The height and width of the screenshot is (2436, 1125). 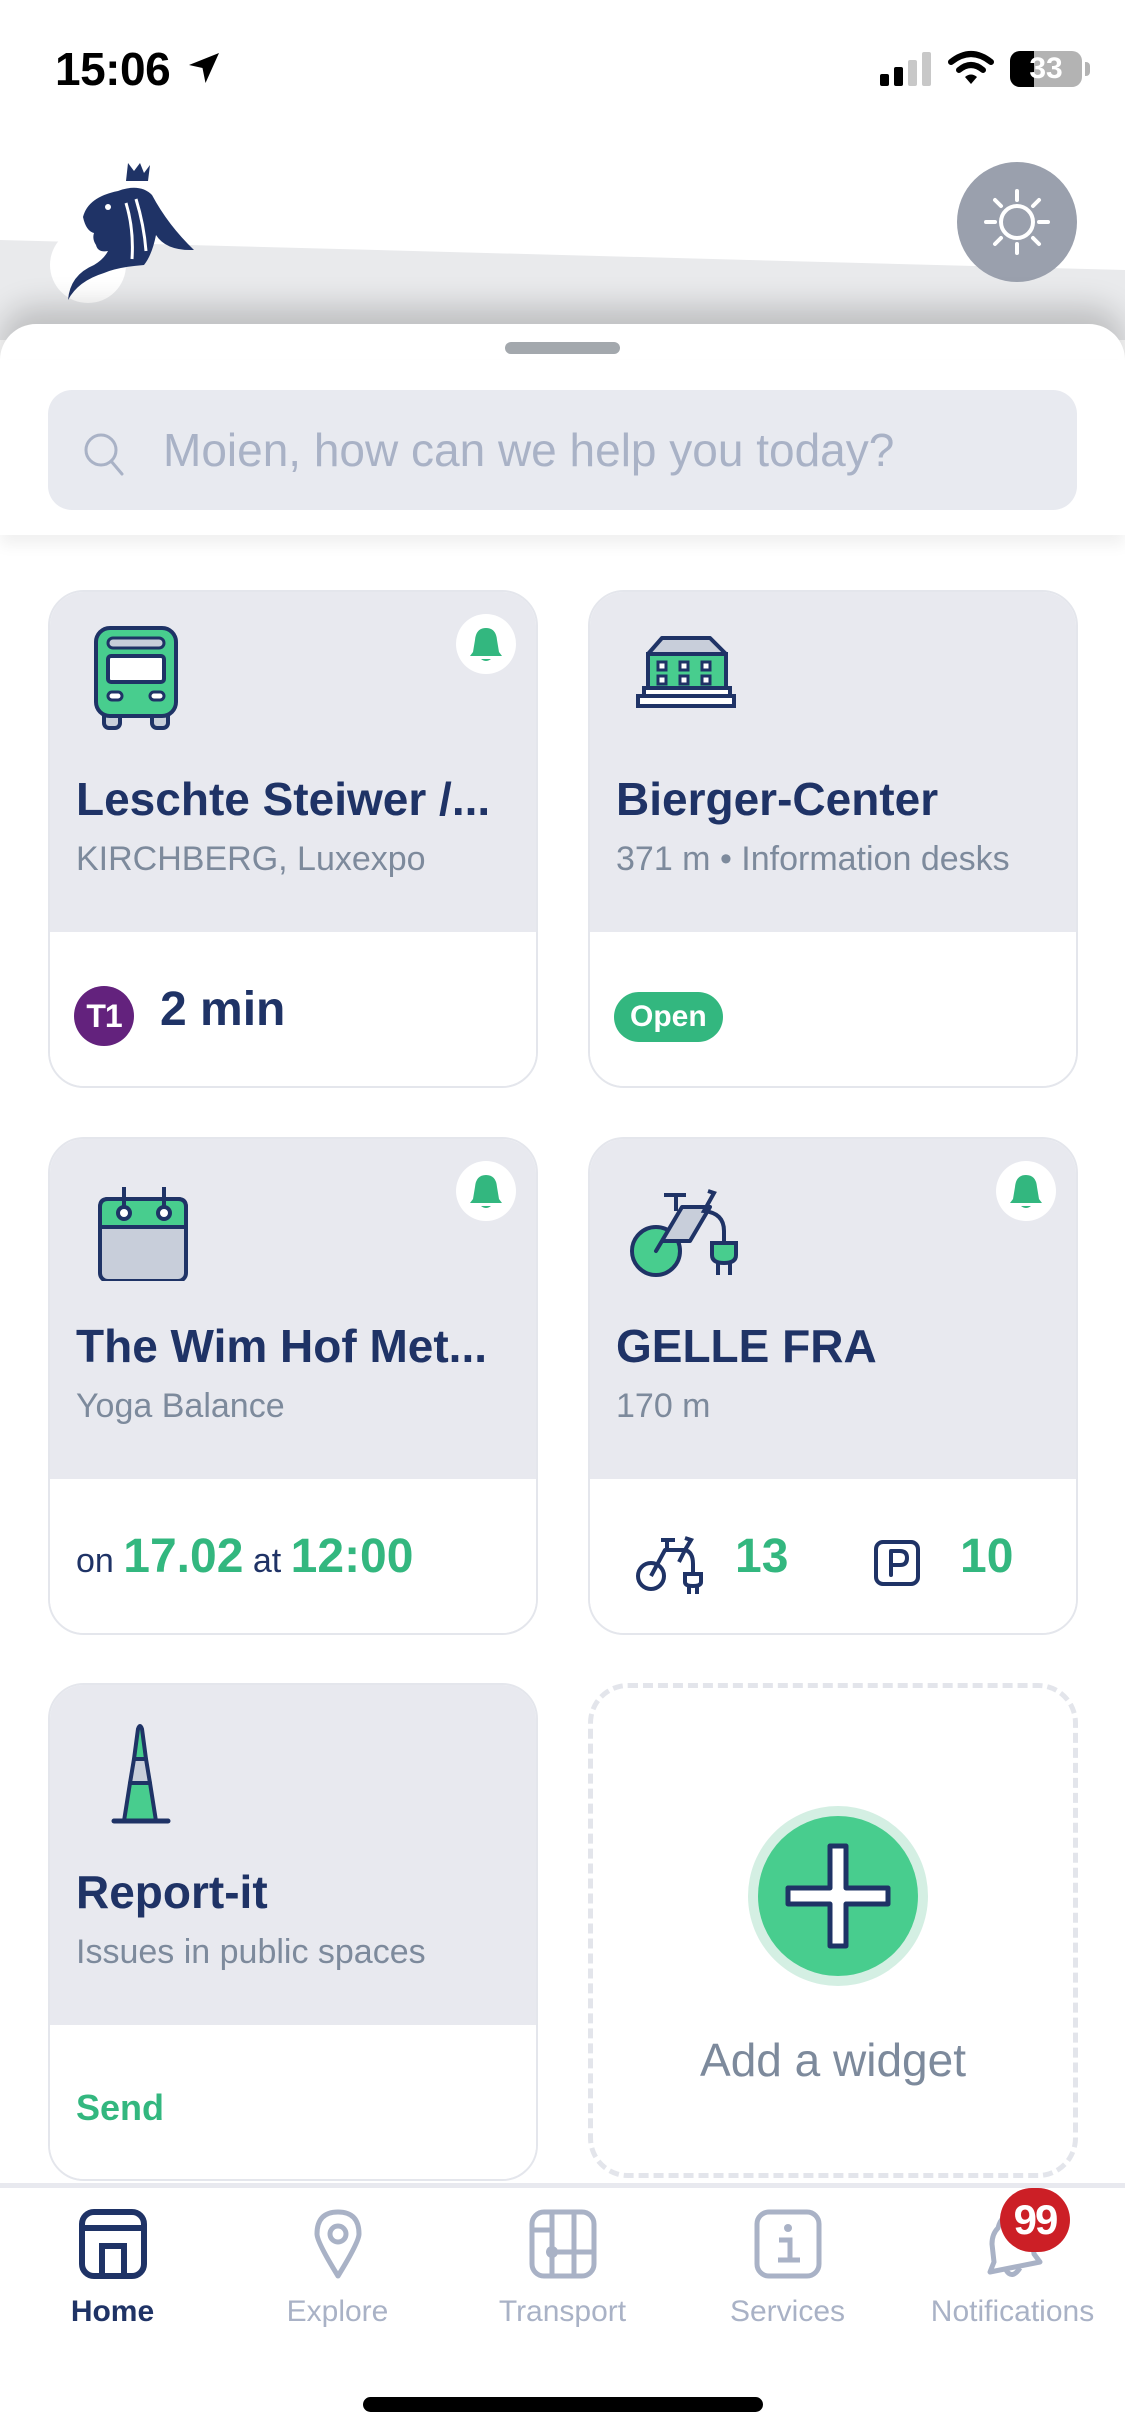 I want to click on parking-icon, so click(x=897, y=1563).